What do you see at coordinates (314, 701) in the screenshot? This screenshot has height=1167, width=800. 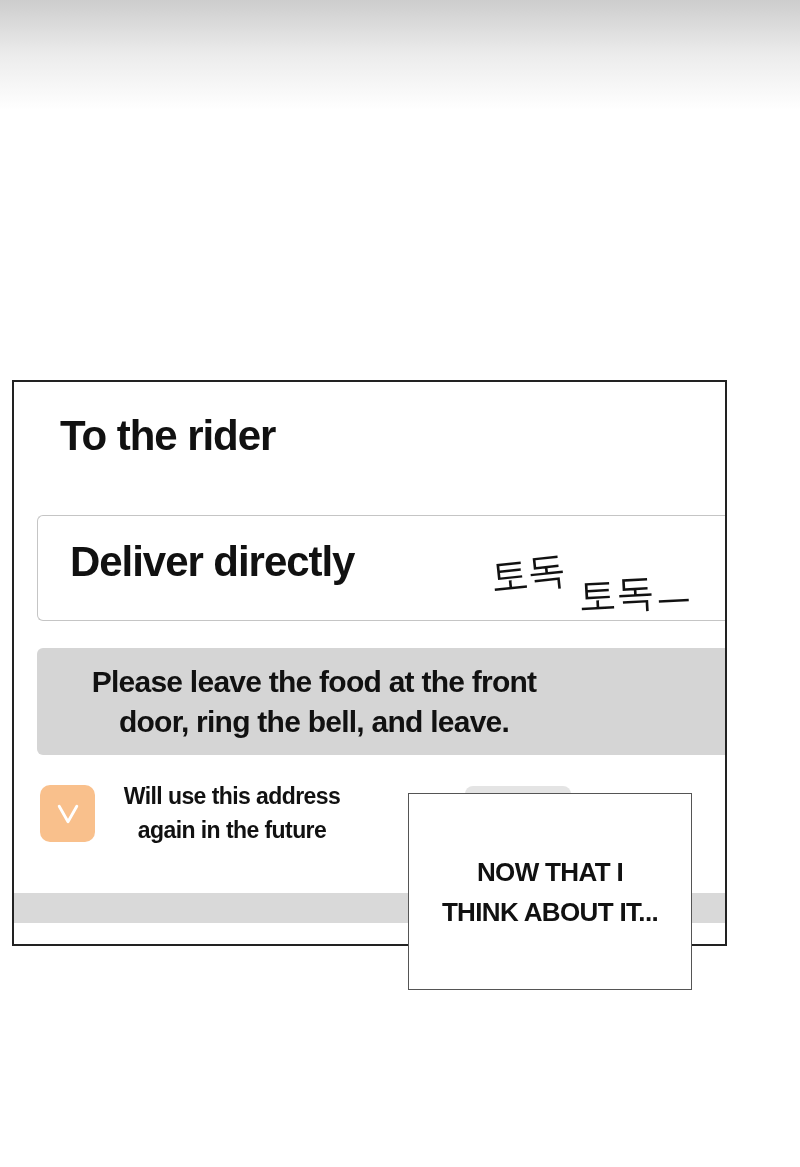 I see `note-text: Please leave the food at the front door, ring the bell, and leave.` at bounding box center [314, 701].